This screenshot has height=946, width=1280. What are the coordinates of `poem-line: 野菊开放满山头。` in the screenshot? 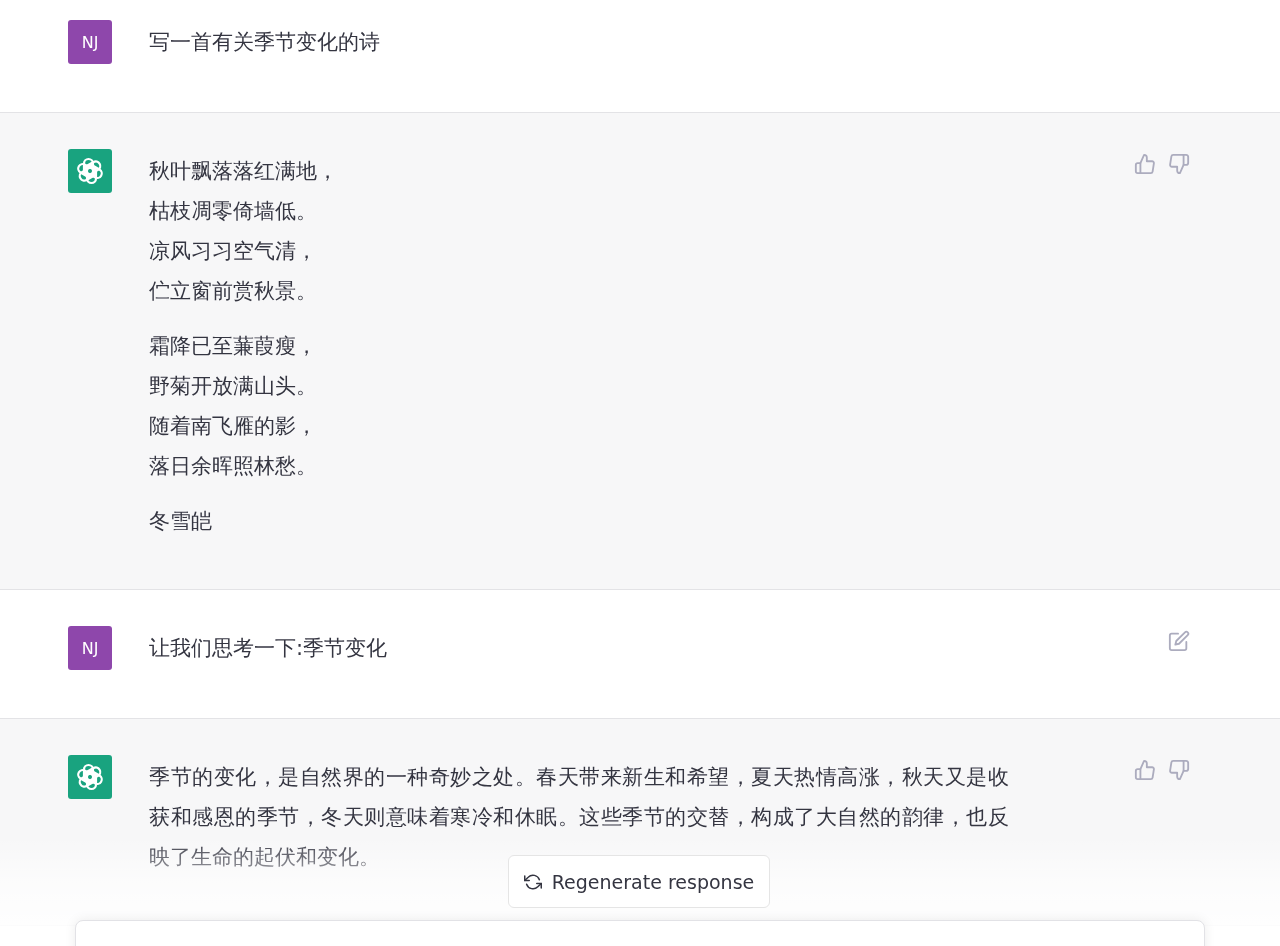 It's located at (233, 386).